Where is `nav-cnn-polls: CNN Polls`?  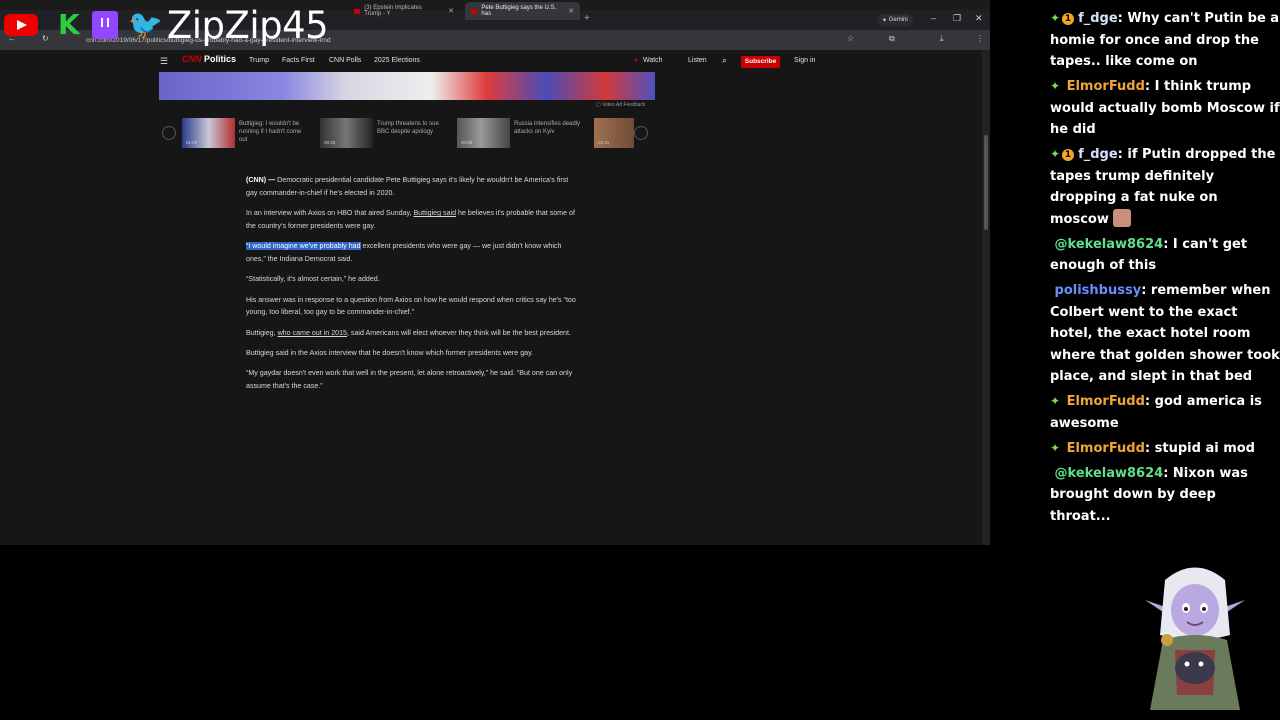
nav-cnn-polls: CNN Polls is located at coordinates (345, 60).